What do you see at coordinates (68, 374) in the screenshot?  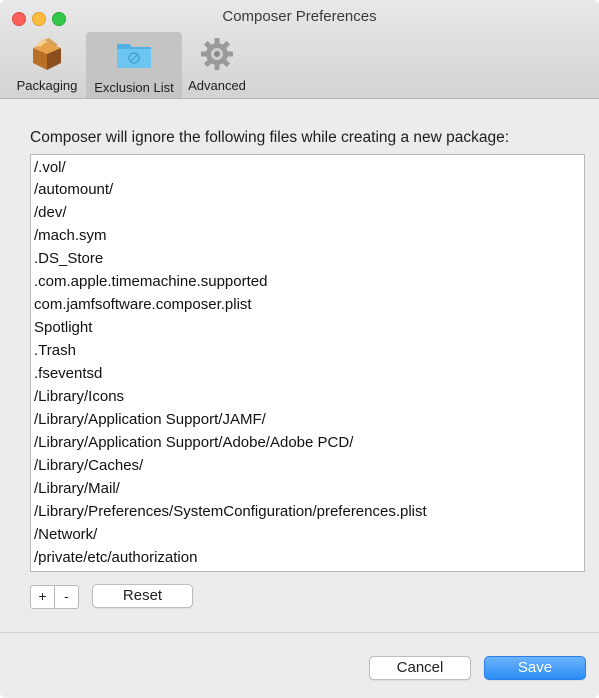 I see `list-item: .fseventsd` at bounding box center [68, 374].